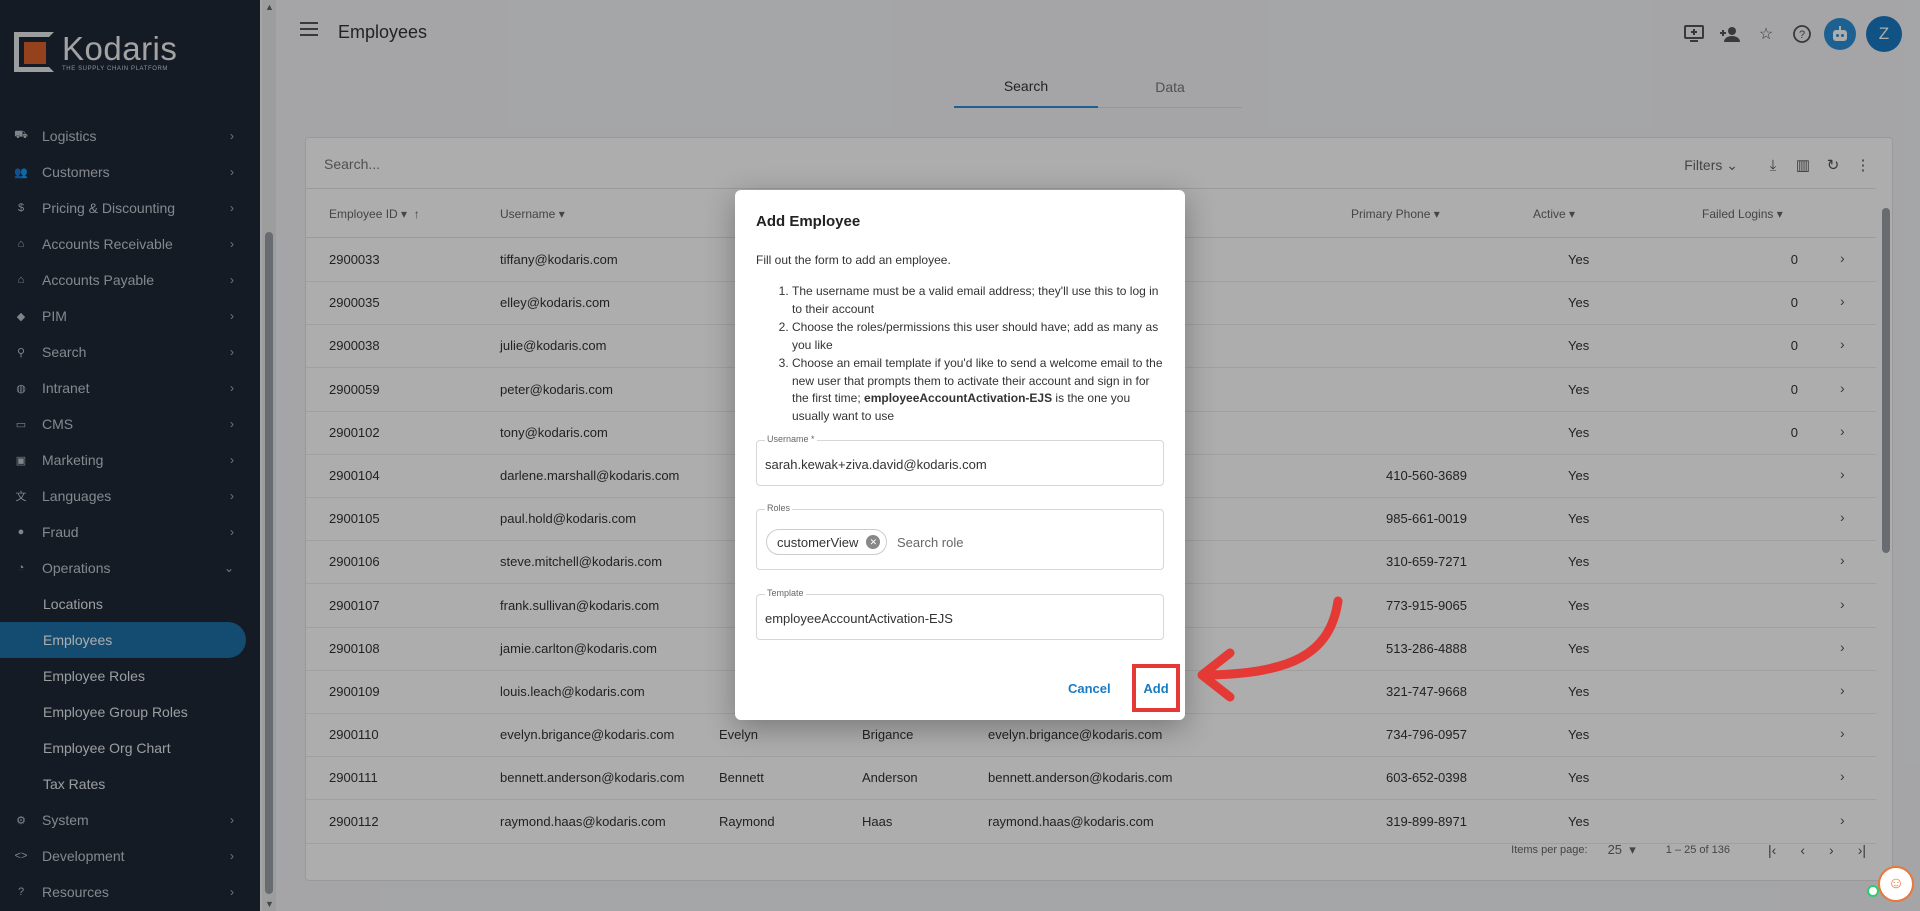 This screenshot has height=911, width=1920. What do you see at coordinates (779, 508) in the screenshot?
I see `roles-label: Roles` at bounding box center [779, 508].